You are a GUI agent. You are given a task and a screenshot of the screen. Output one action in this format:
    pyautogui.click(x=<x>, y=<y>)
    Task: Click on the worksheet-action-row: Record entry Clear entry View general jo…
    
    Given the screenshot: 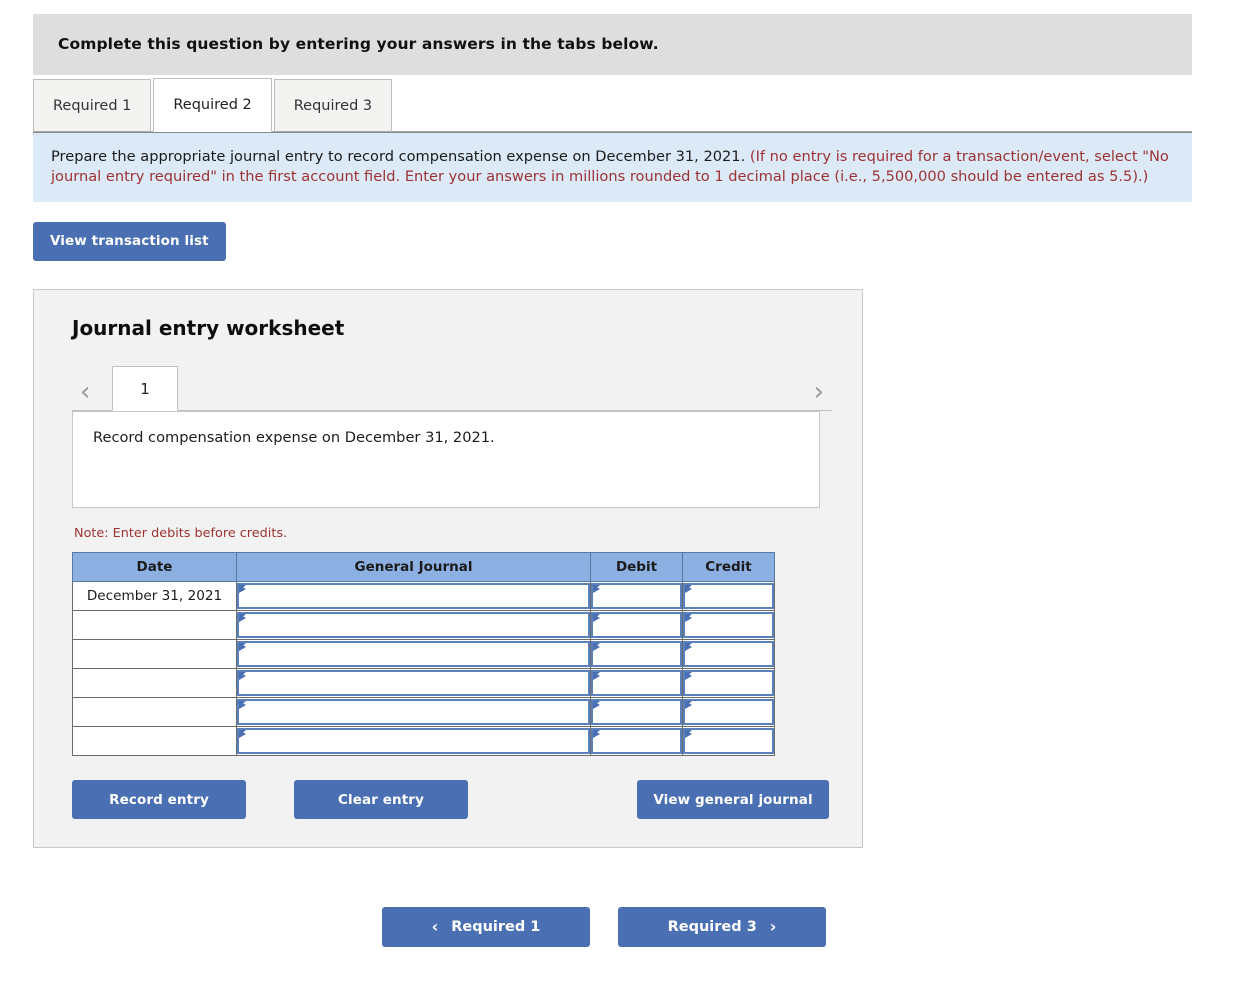 What is the action you would take?
    pyautogui.click(x=452, y=799)
    